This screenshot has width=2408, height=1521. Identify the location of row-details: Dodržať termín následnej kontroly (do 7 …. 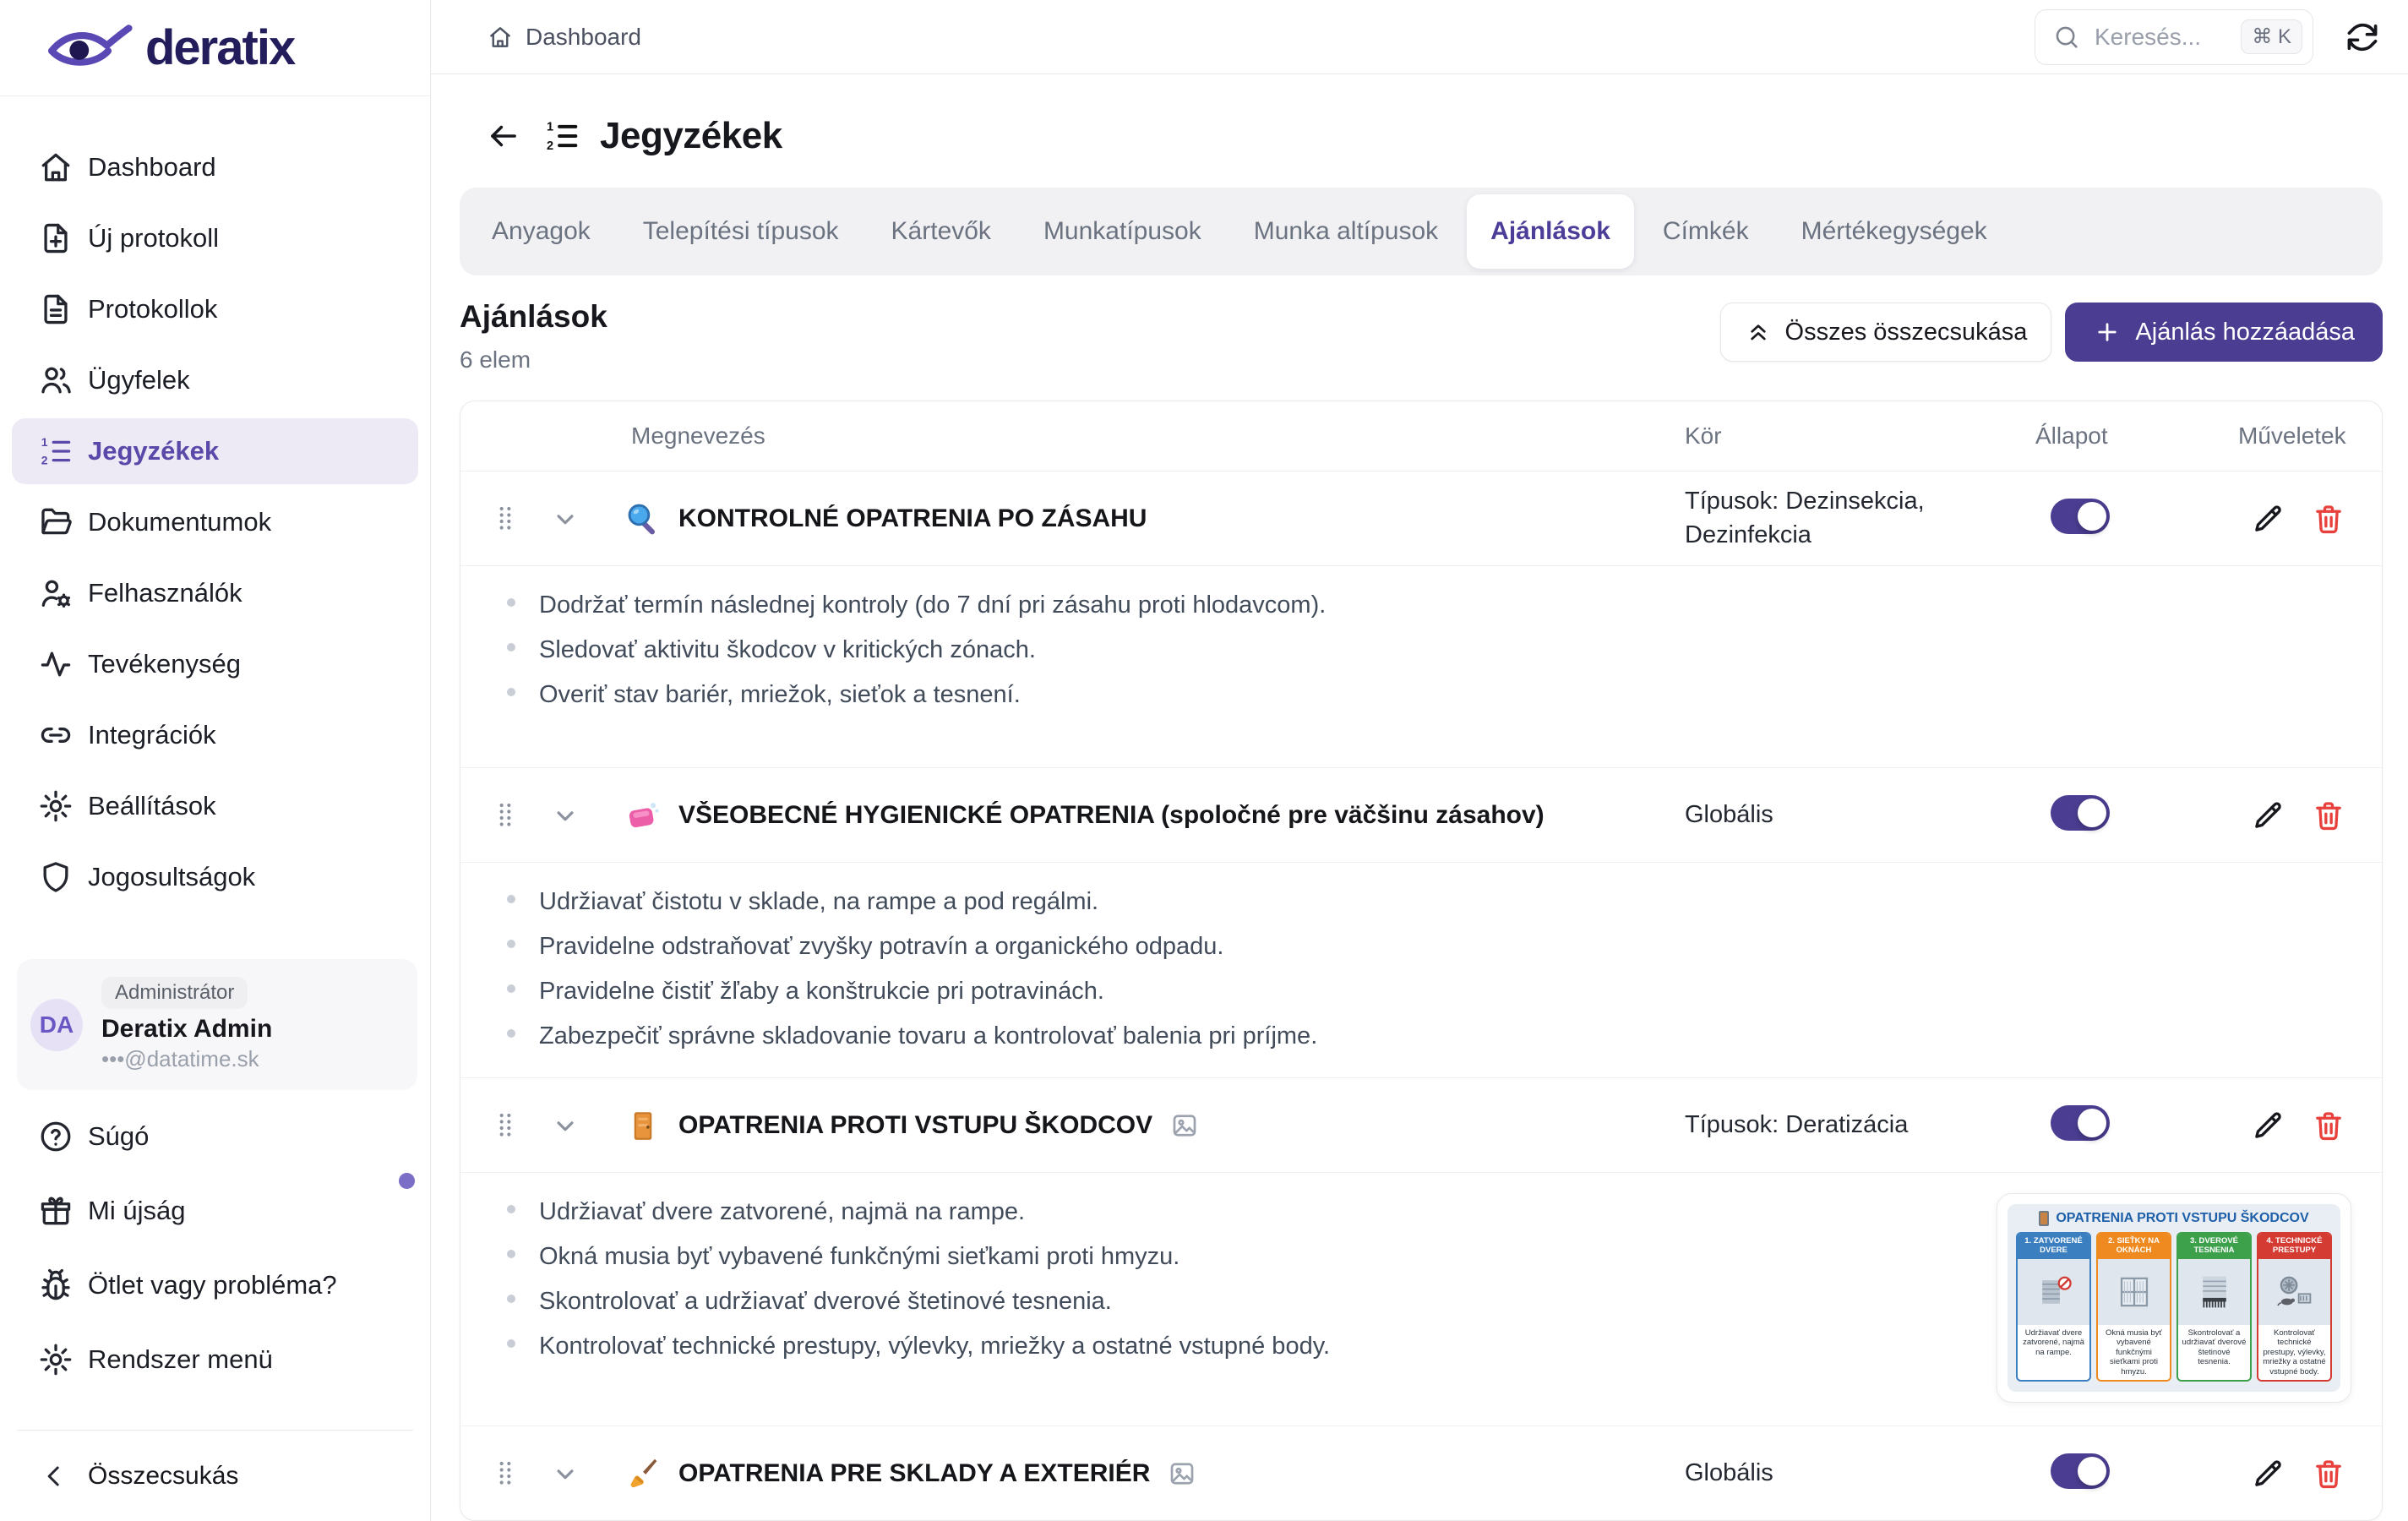
(1421, 666).